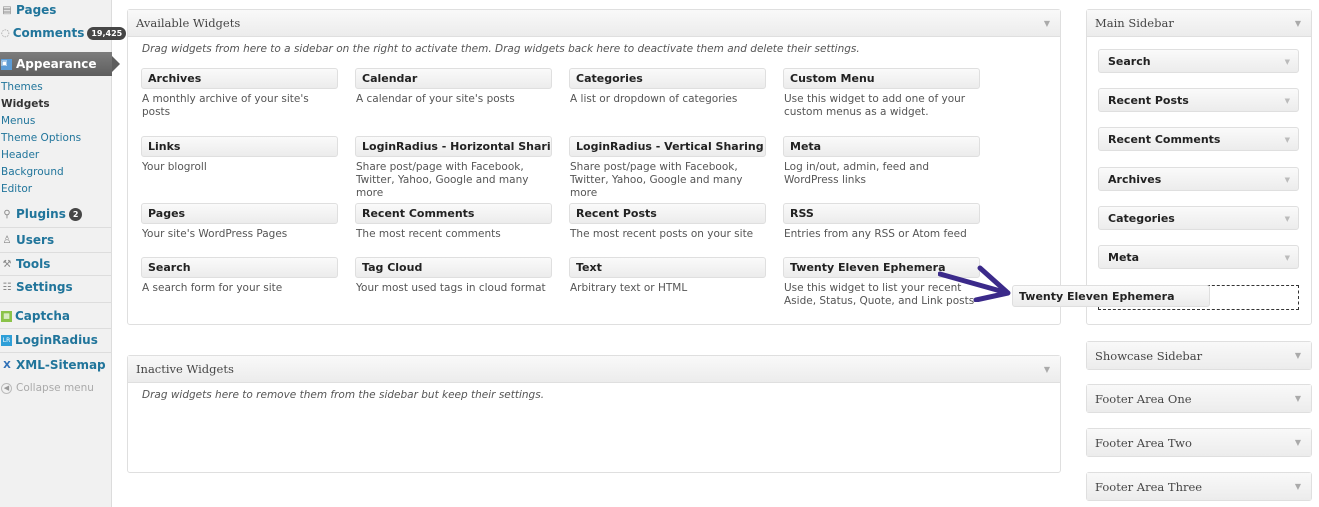 This screenshot has width=1319, height=507. I want to click on widget-title: Text, so click(667, 267).